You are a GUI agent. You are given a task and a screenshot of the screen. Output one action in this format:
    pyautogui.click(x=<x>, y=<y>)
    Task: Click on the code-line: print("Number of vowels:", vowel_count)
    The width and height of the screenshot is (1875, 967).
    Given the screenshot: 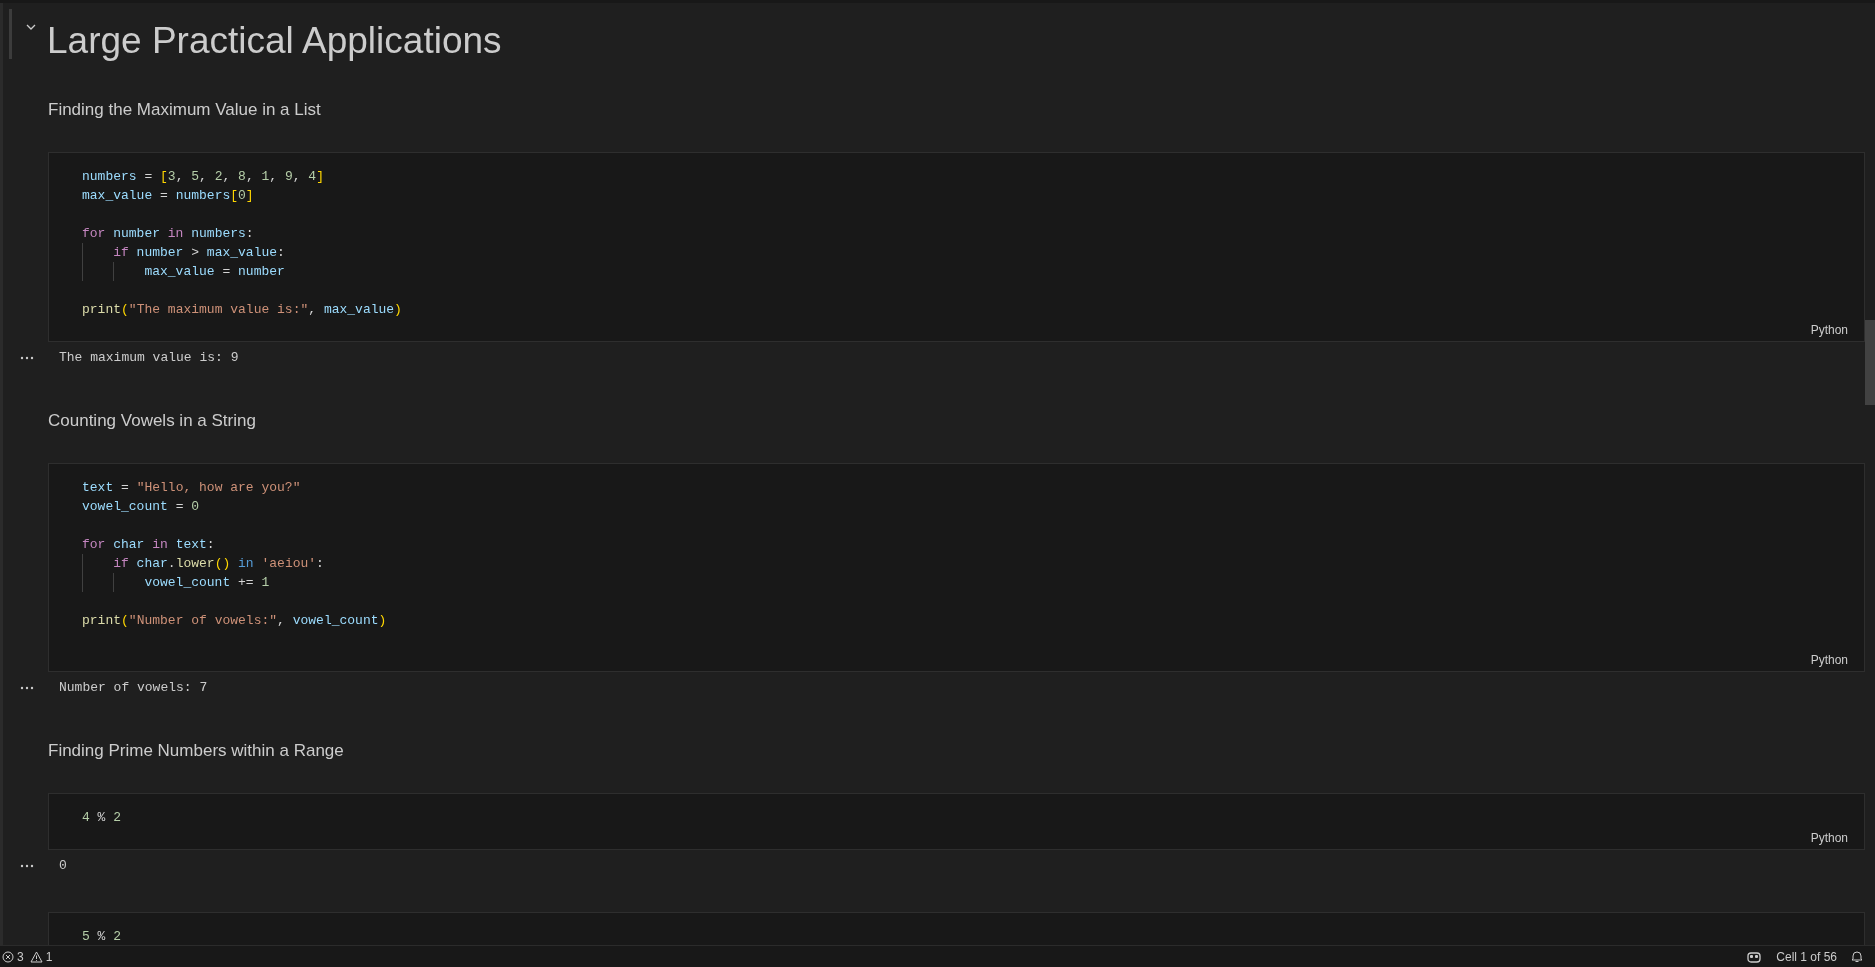 What is the action you would take?
    pyautogui.click(x=234, y=620)
    